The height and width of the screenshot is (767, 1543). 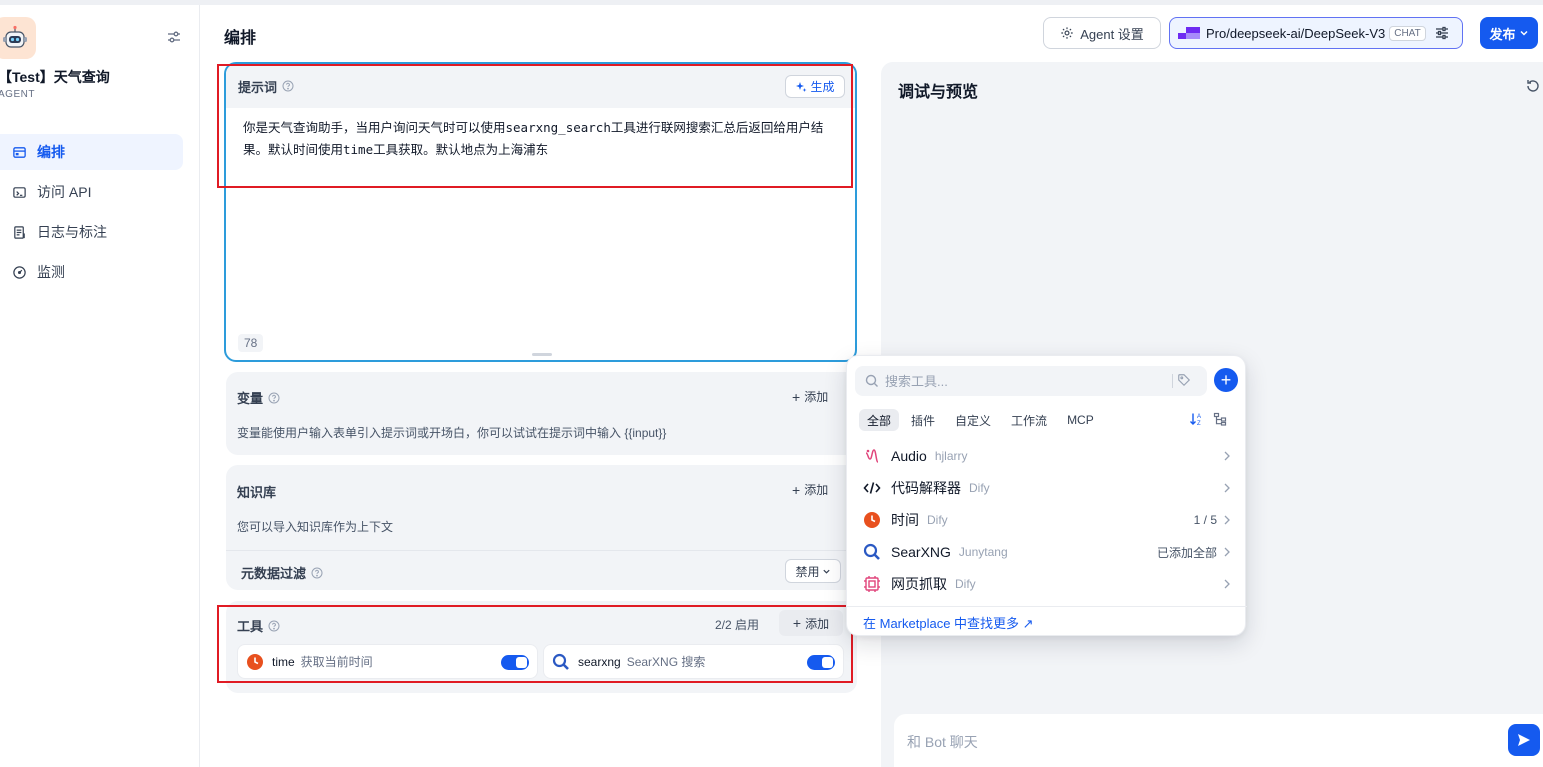 I want to click on top-strip, so click(x=771, y=2).